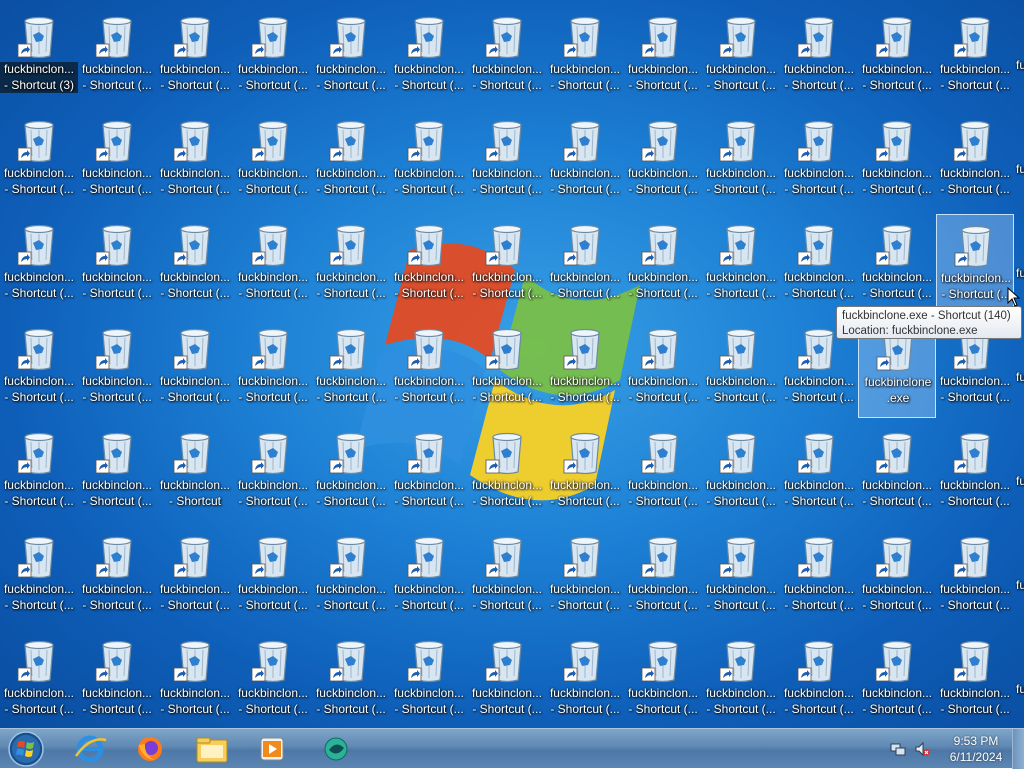 The width and height of the screenshot is (1024, 769). I want to click on volume-muted-icon, so click(922, 749).